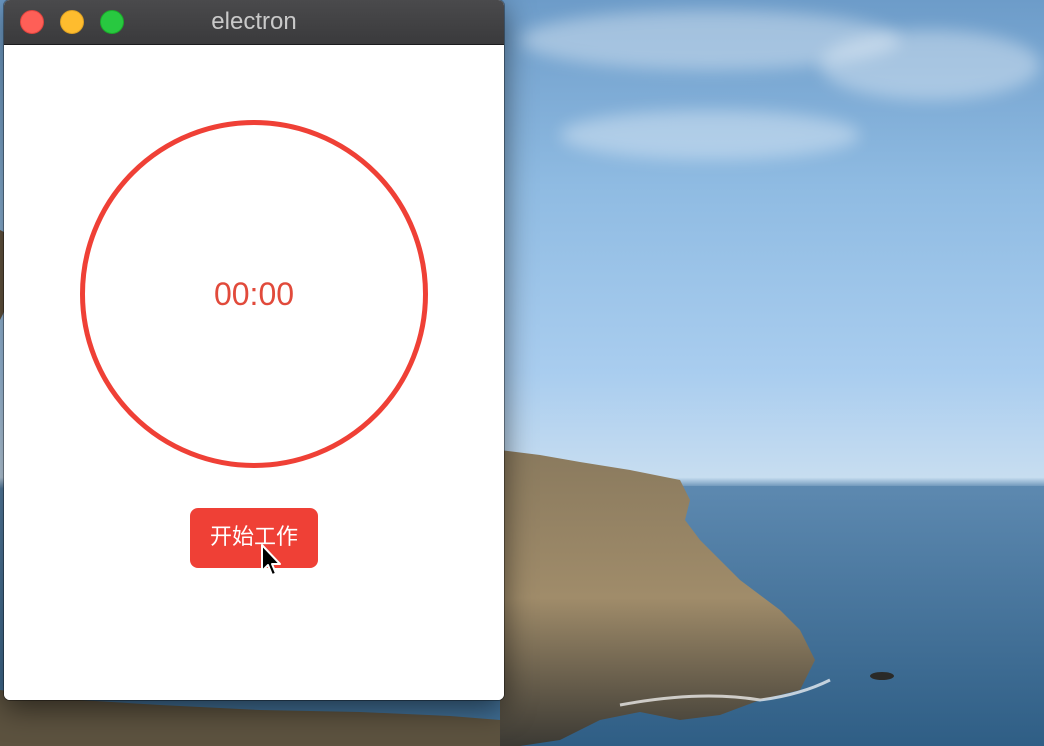 The height and width of the screenshot is (746, 1044). Describe the element at coordinates (271, 560) in the screenshot. I see `mouse-pointer-icon` at that location.